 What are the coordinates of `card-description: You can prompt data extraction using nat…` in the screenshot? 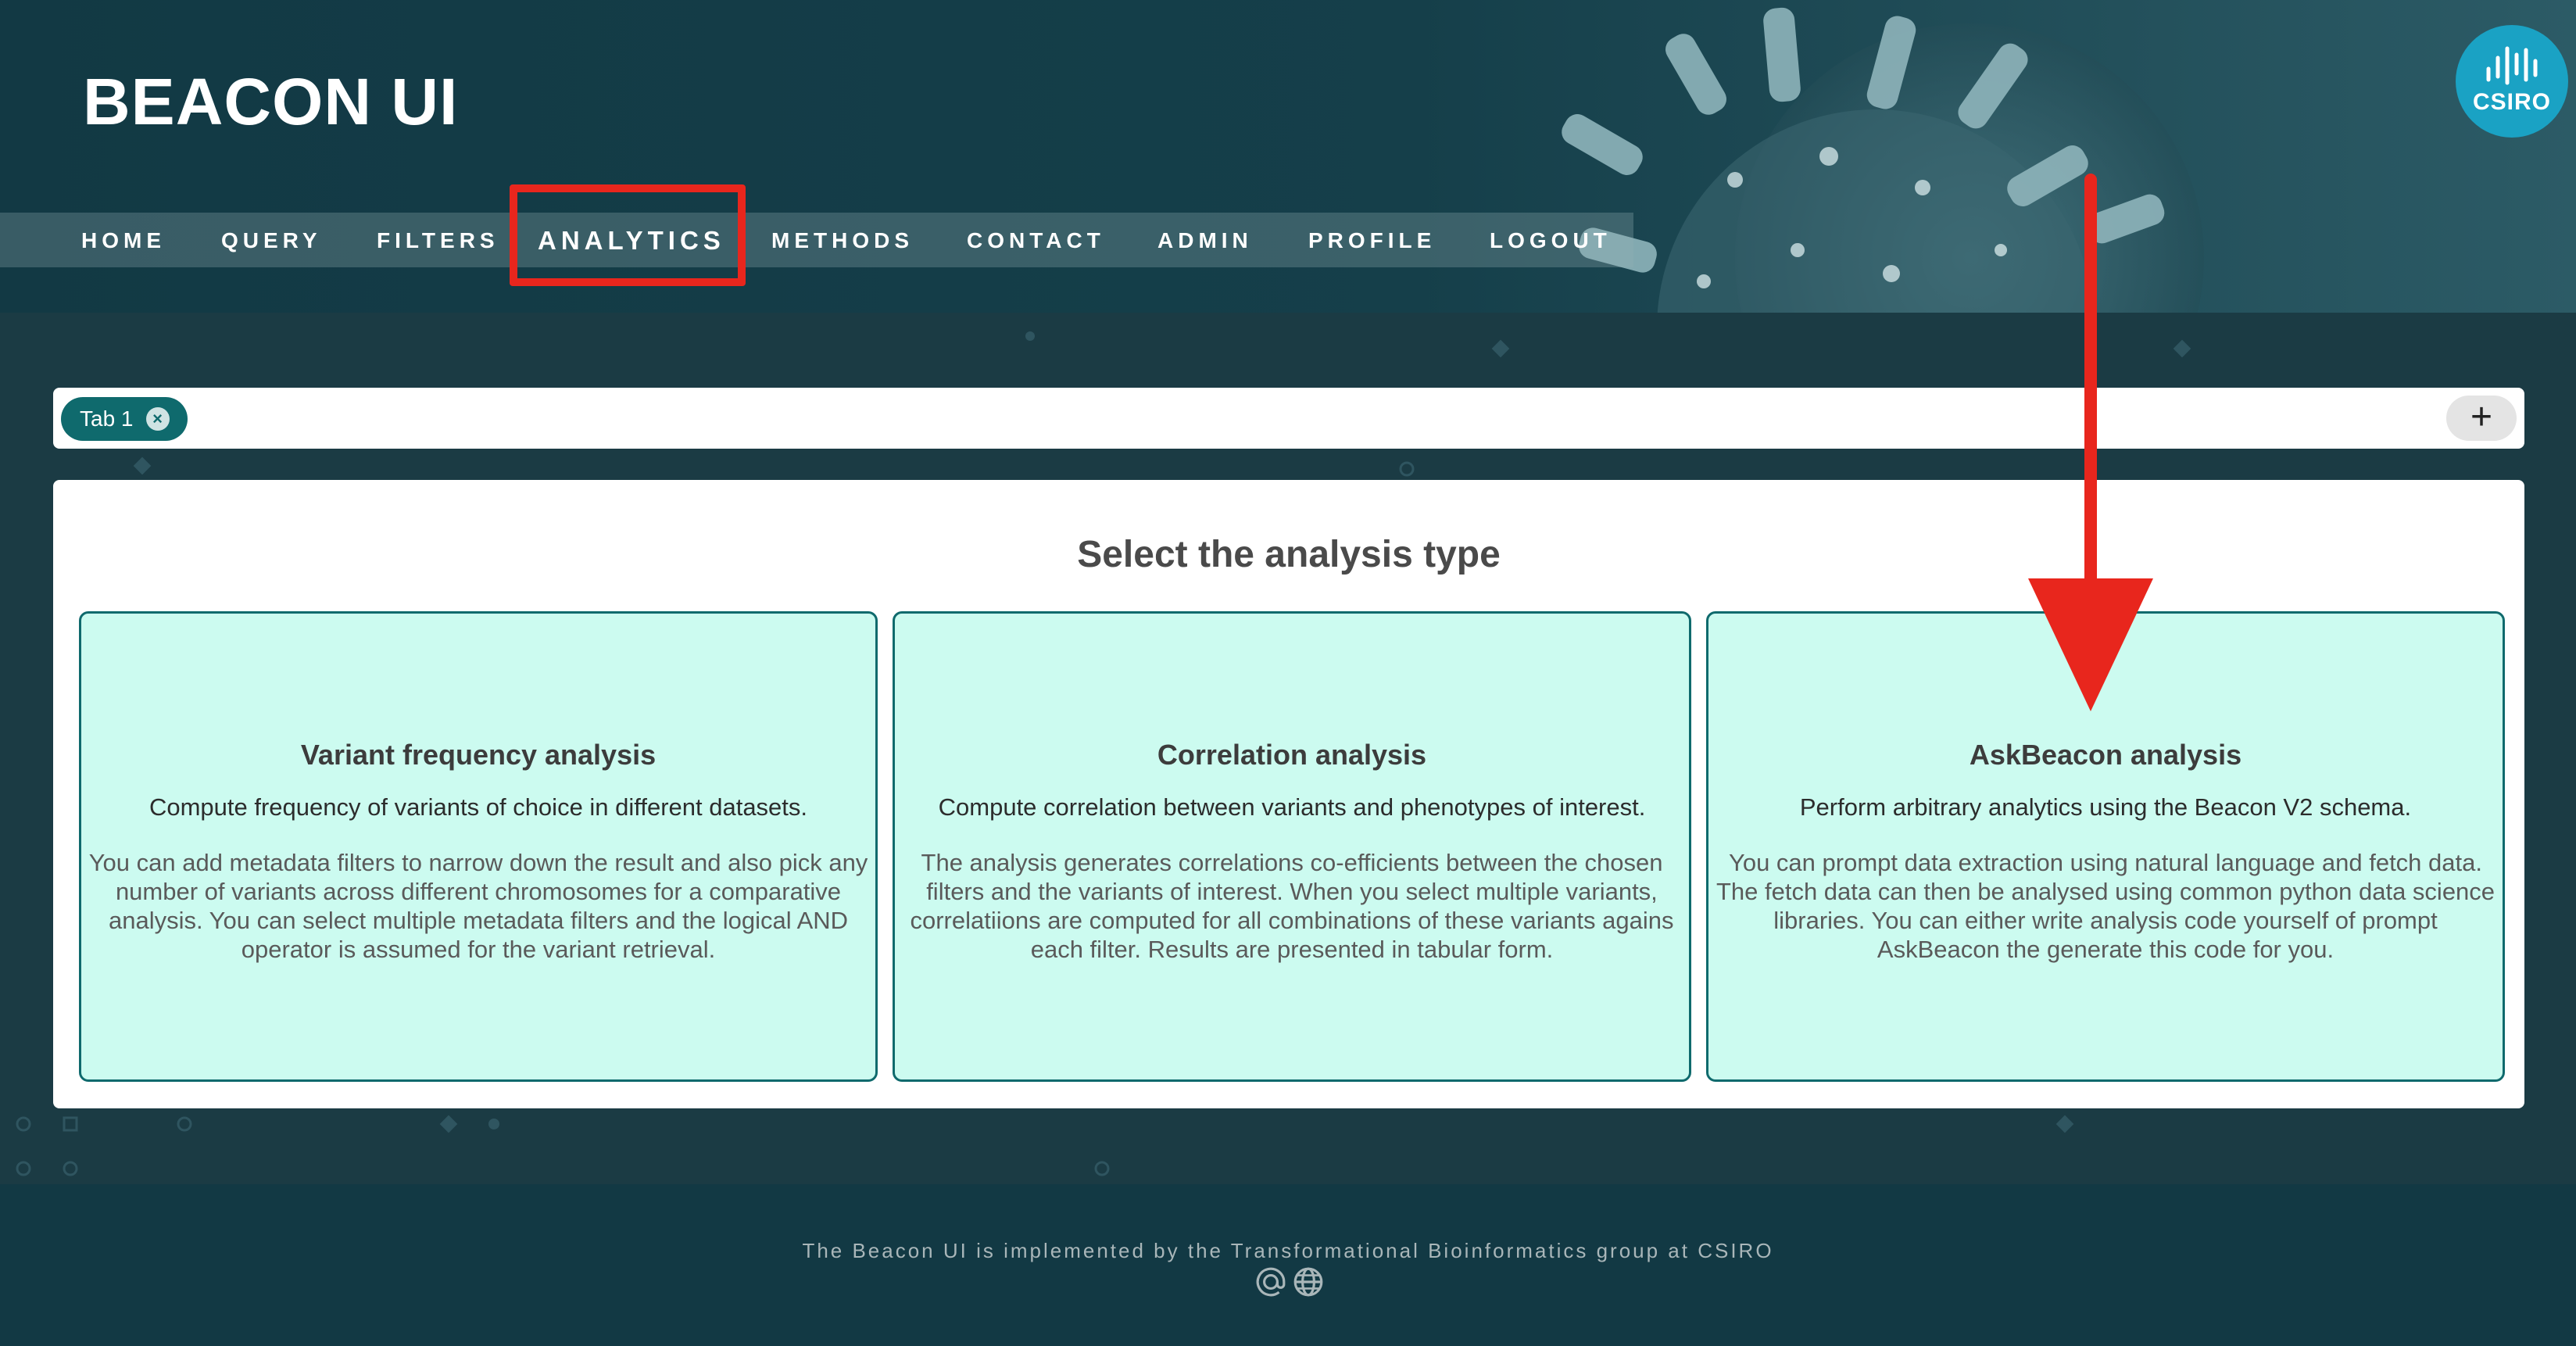 It's located at (2106, 906).